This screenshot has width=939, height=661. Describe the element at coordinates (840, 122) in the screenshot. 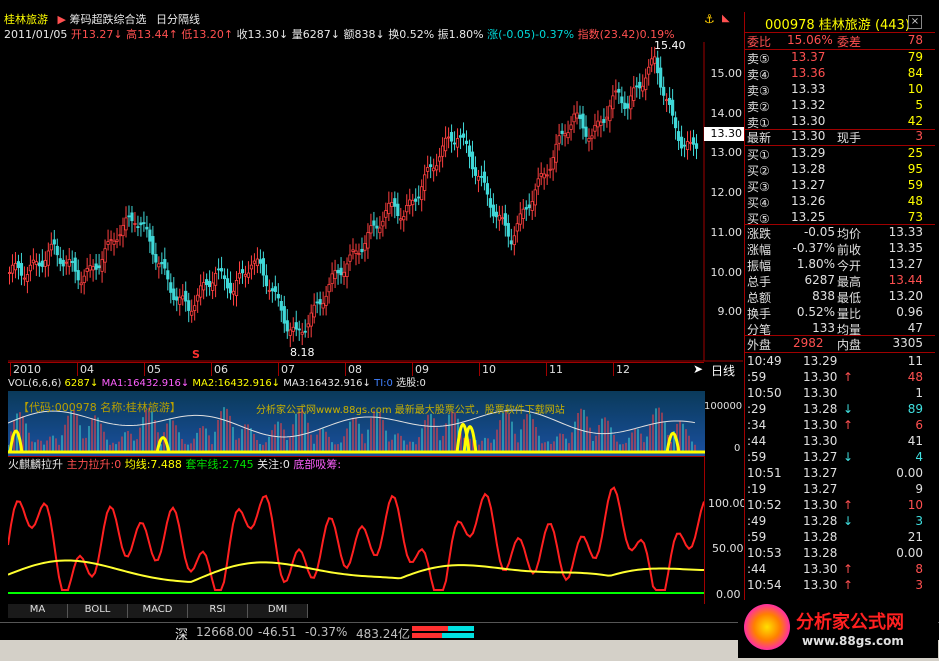

I see `quote-level-row: 卖① 13.30 42` at that location.